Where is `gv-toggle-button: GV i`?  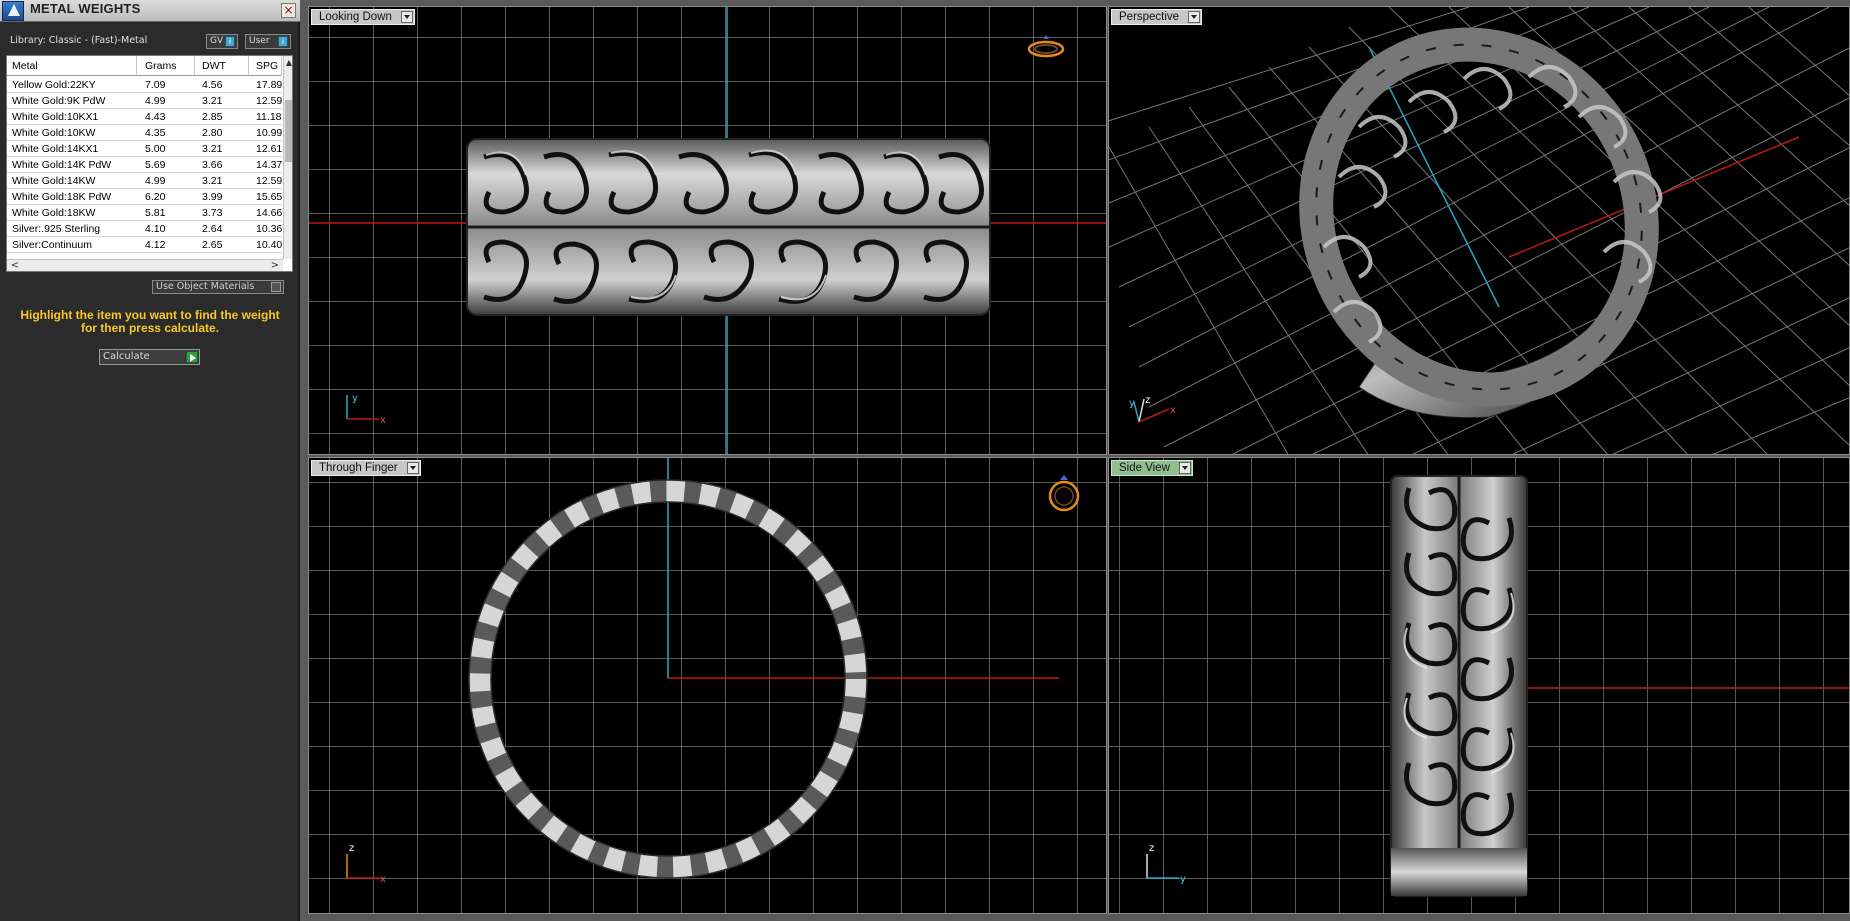 gv-toggle-button: GV i is located at coordinates (222, 41).